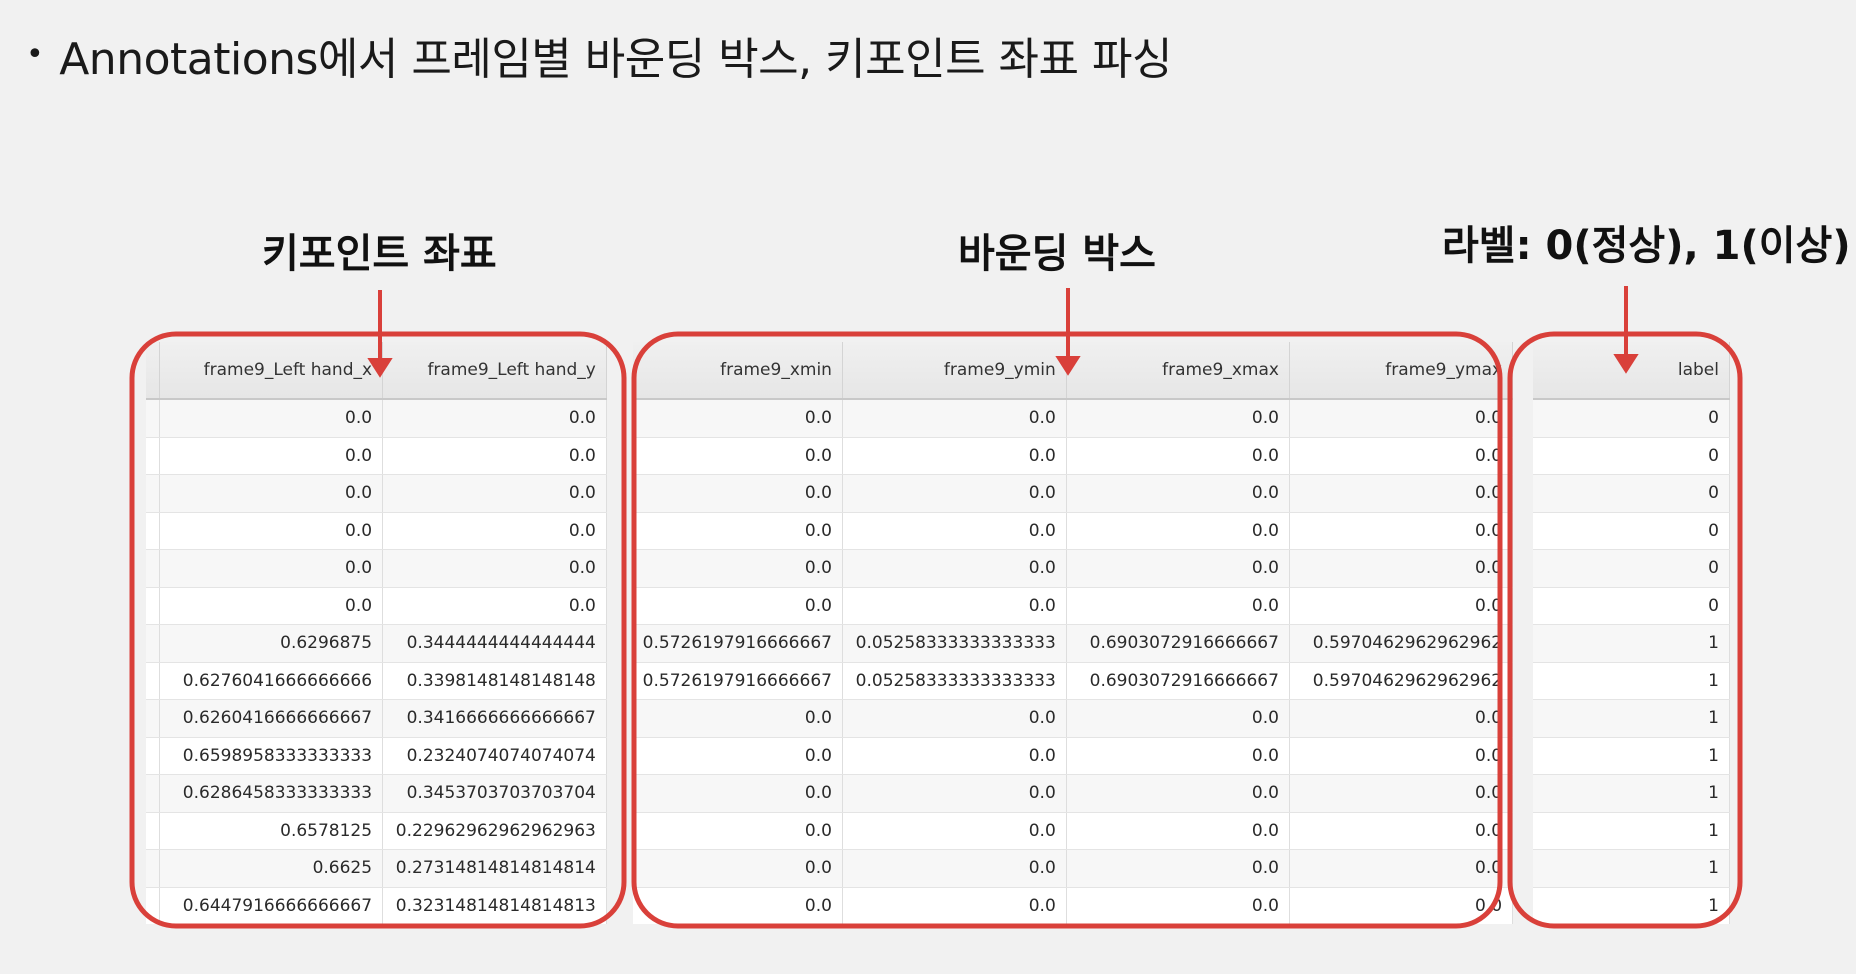  I want to click on column-header: label, so click(1631, 371).